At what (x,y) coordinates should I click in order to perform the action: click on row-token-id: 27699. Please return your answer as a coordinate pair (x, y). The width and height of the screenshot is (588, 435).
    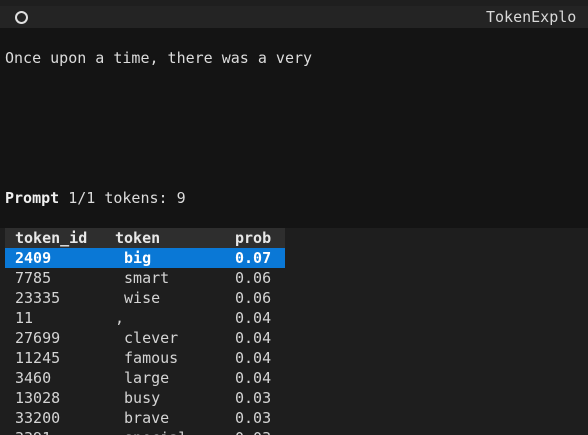
    Looking at the image, I should click on (38, 338).